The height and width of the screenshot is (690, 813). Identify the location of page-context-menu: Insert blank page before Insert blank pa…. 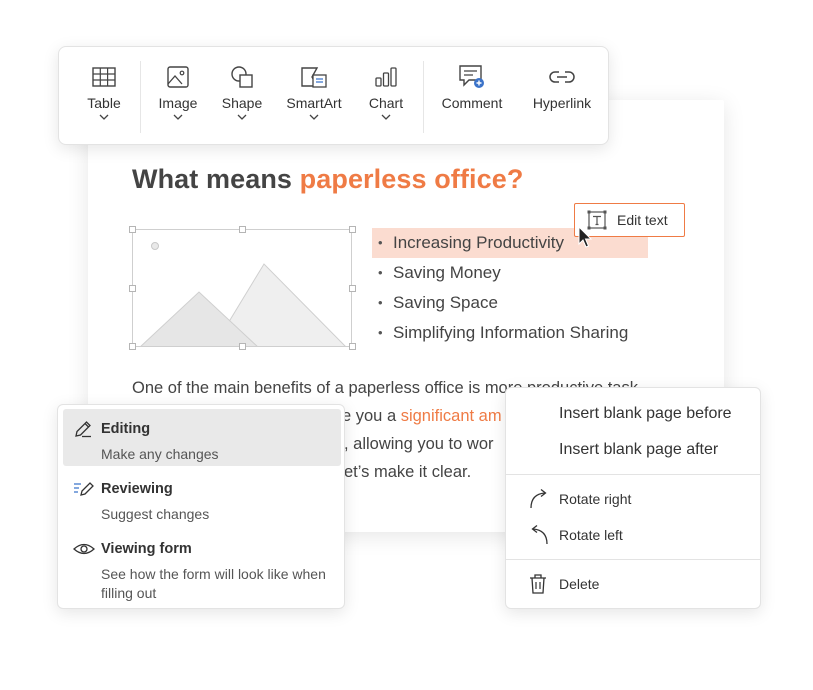
(633, 498).